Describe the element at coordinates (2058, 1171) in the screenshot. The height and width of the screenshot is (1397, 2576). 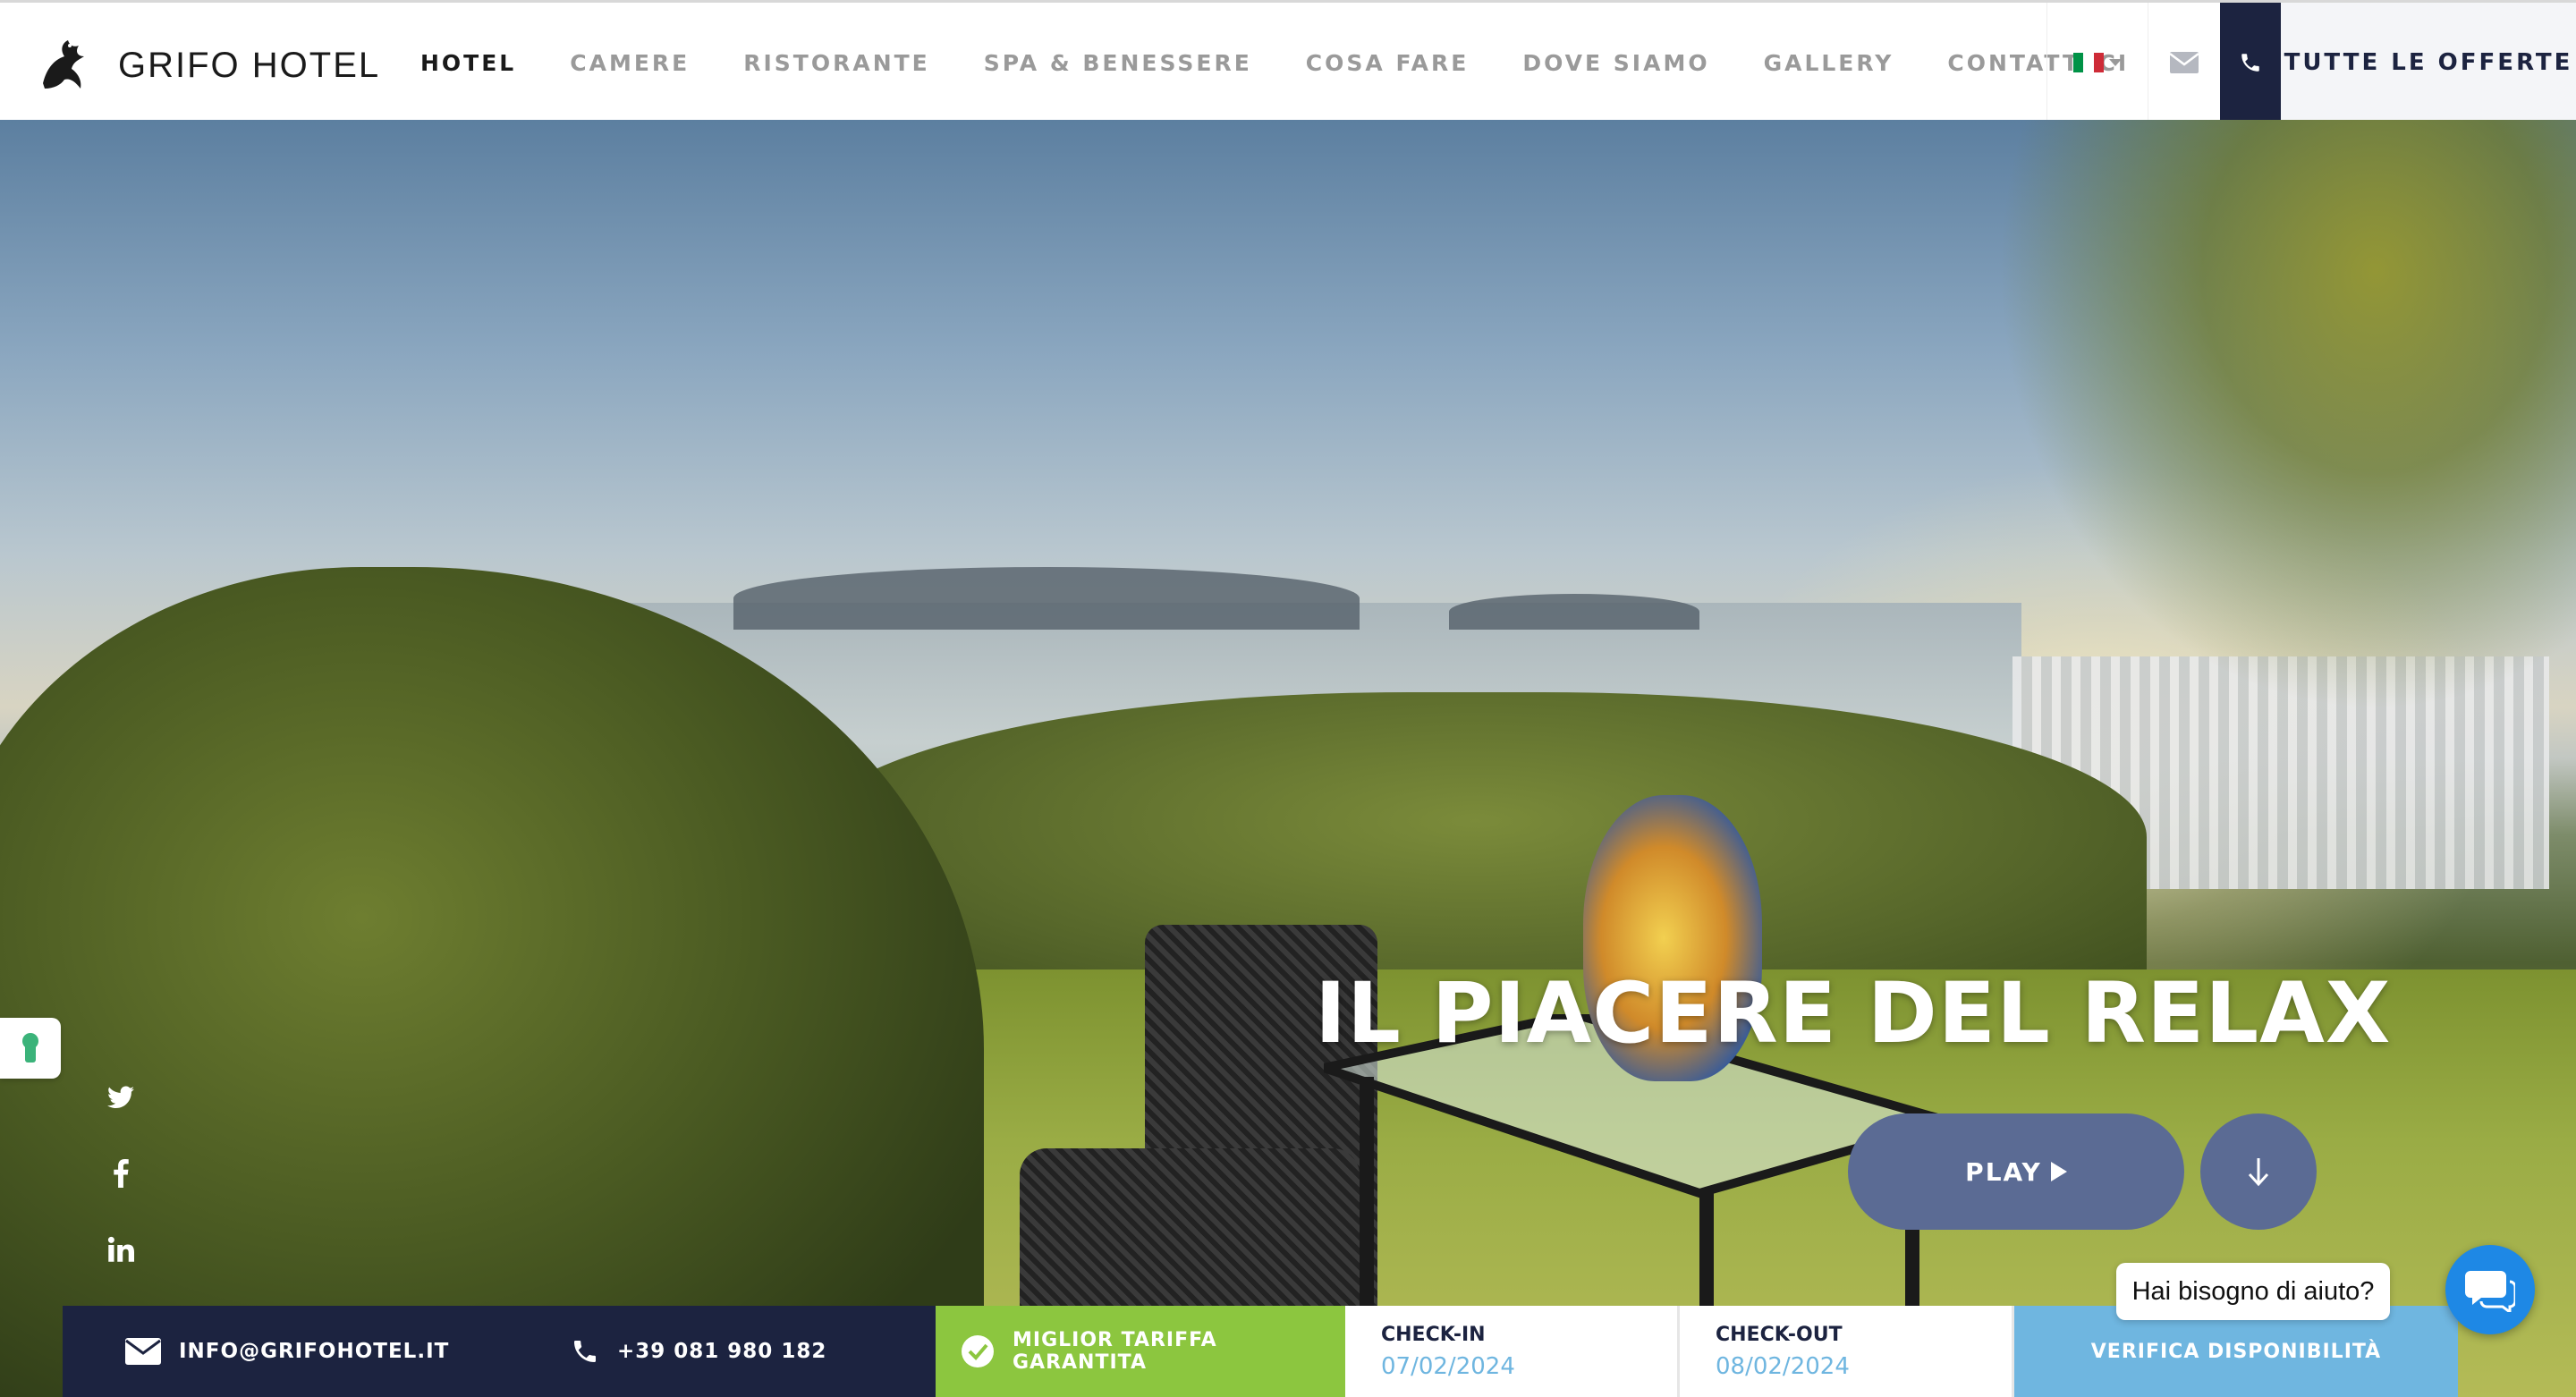
I see `play-icon` at that location.